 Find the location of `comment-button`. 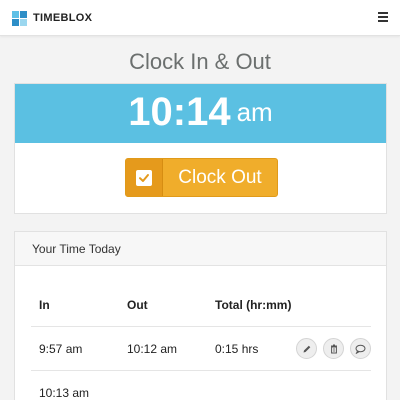

comment-button is located at coordinates (360, 348).